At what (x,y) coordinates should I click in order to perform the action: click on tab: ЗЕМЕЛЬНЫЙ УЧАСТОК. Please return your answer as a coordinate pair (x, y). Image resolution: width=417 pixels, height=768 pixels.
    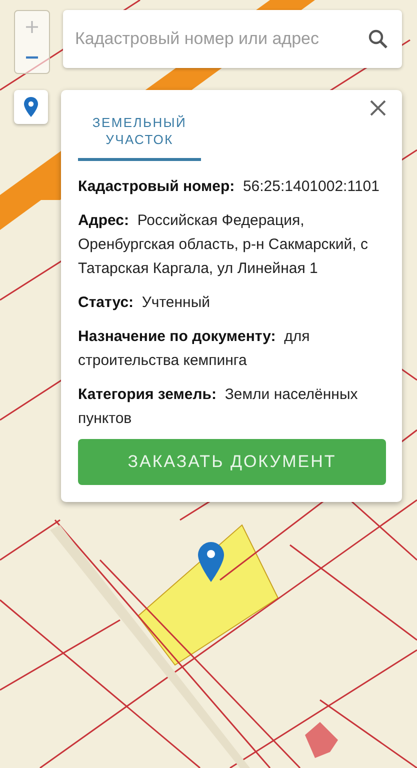
    Looking at the image, I should click on (139, 137).